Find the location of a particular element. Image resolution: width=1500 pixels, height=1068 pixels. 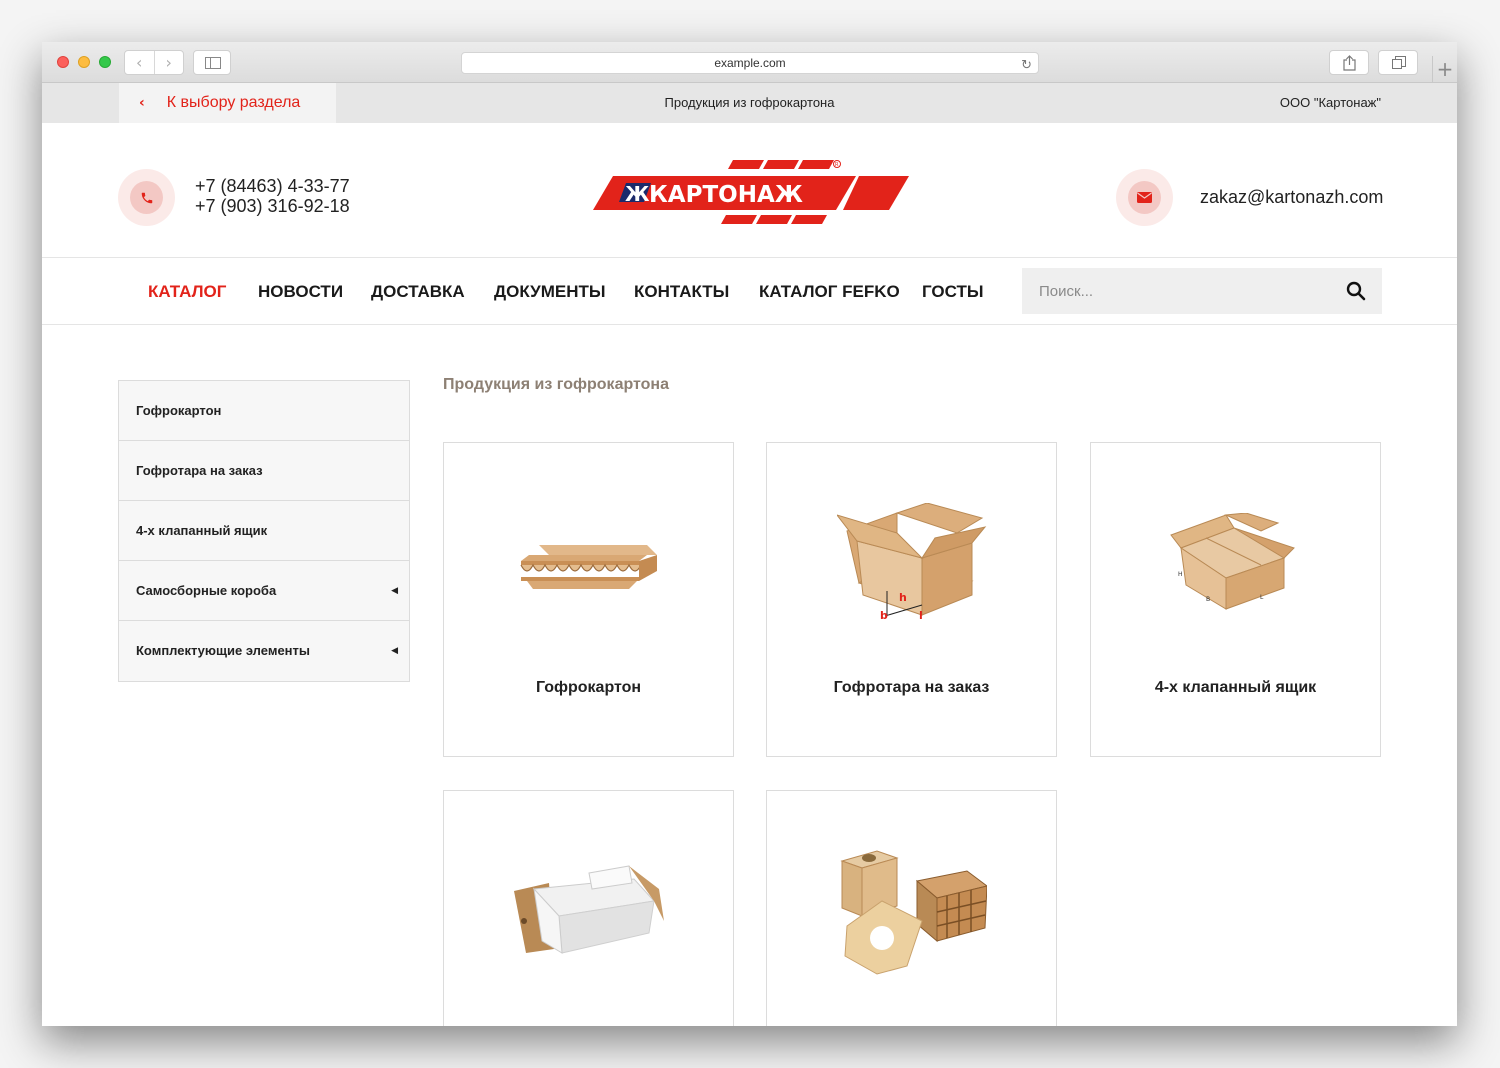

self-assembly-box-image is located at coordinates (588, 911).